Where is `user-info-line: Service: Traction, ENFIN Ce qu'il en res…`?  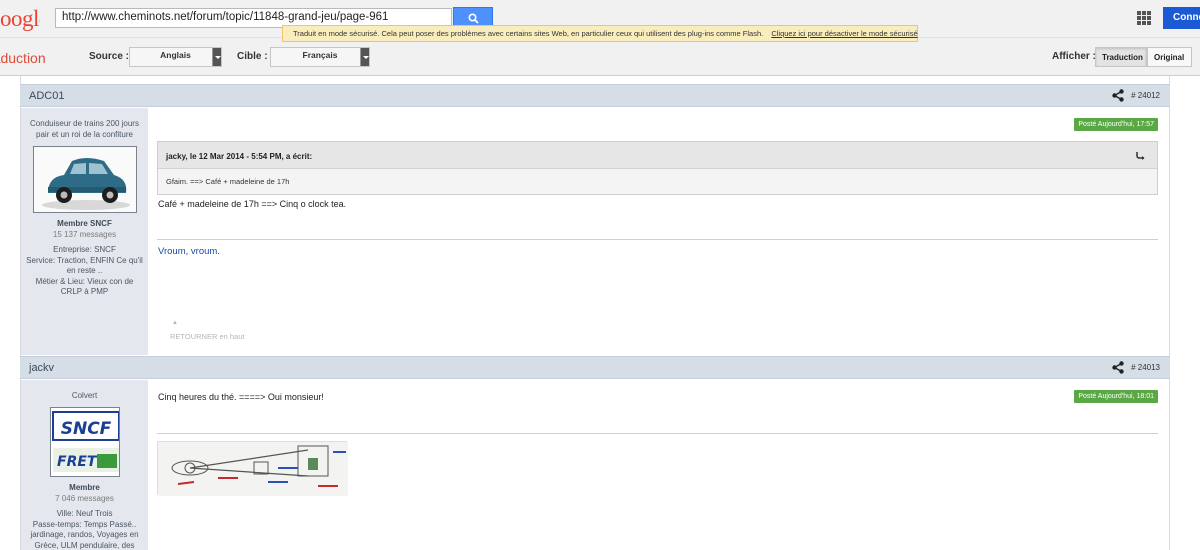
user-info-line: Service: Traction, ENFIN Ce qu'il en res… is located at coordinates (84, 265).